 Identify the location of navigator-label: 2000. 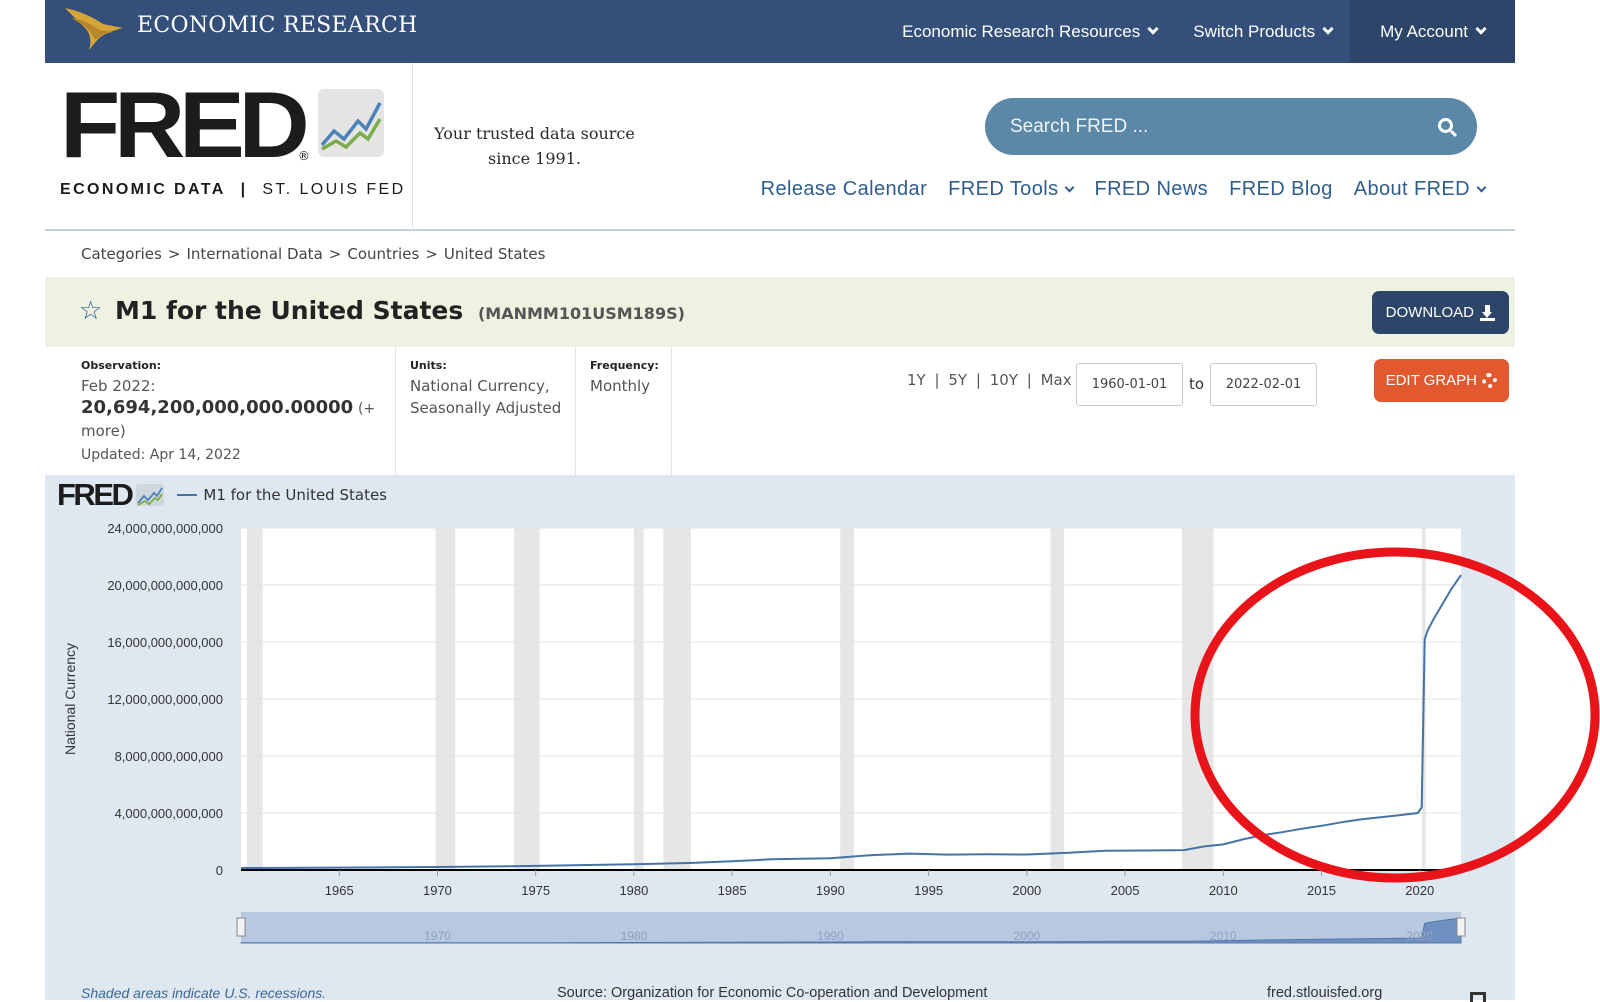
(1026, 936).